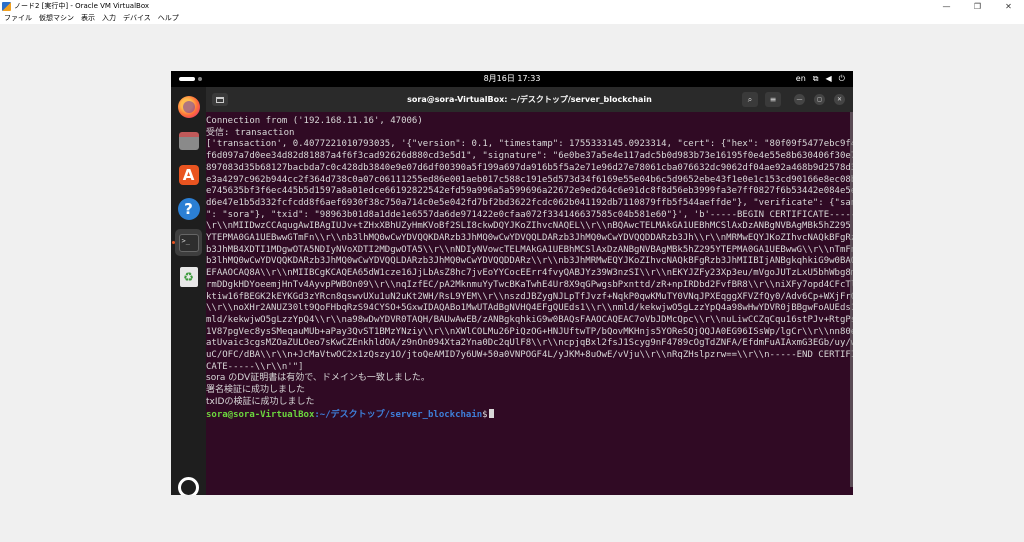 The image size is (1024, 542). I want to click on menu-machine: 仮想マシン, so click(56, 18).